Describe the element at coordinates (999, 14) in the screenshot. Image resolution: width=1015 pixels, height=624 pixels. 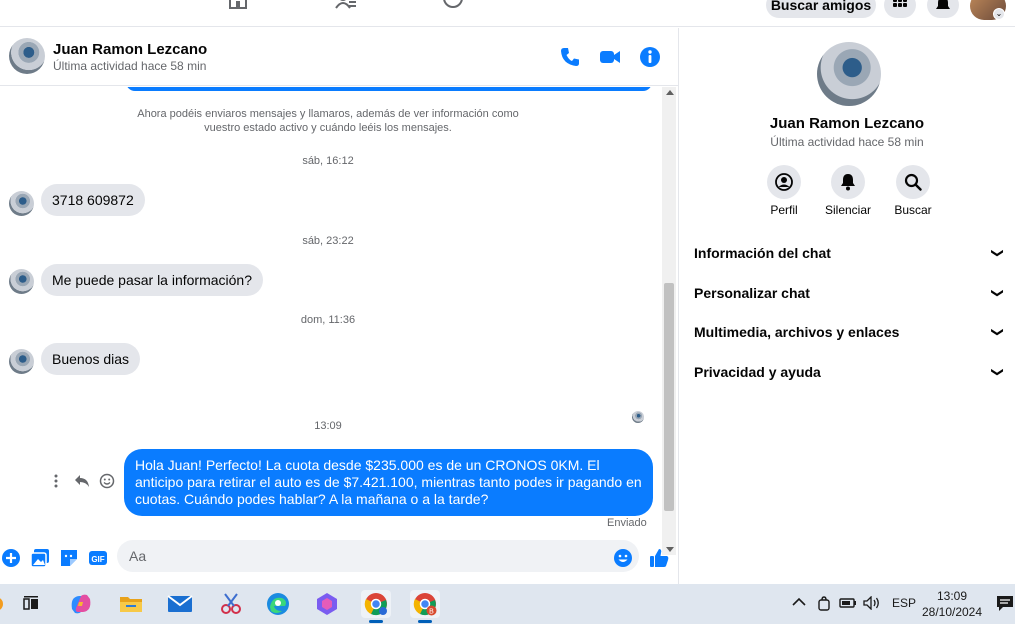
I see `chevron-down-icon: ⌄` at that location.